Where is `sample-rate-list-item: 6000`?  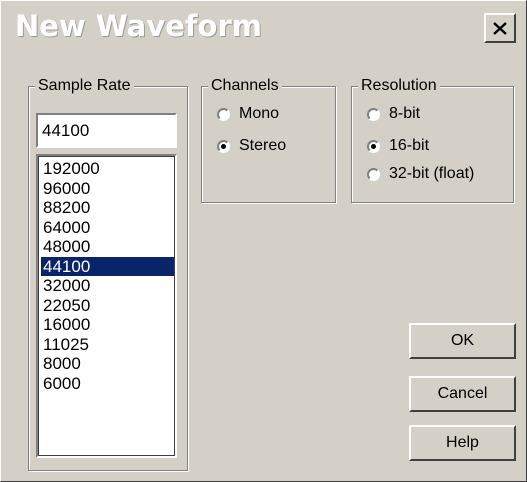
sample-rate-list-item: 6000 is located at coordinates (108, 384).